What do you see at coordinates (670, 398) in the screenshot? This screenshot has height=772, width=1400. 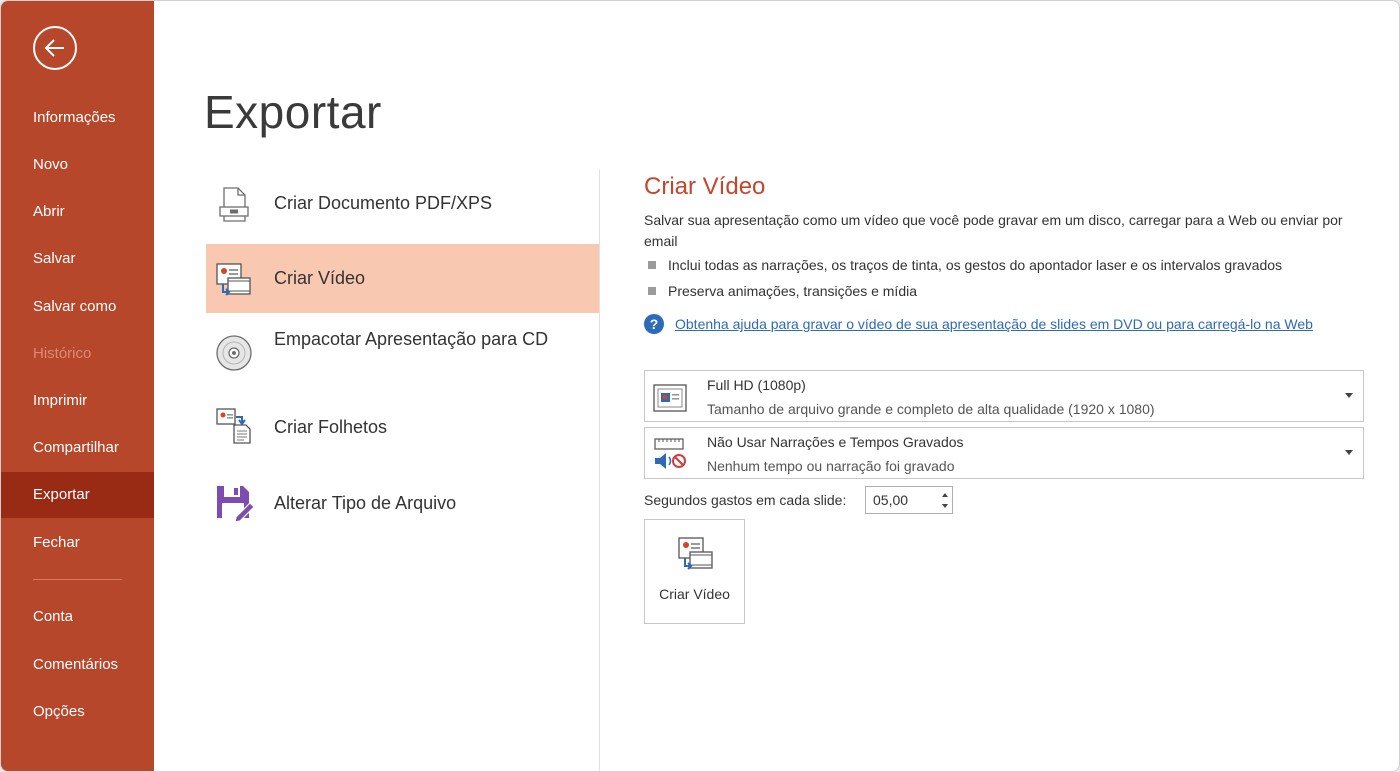 I see `full-hd-icon` at bounding box center [670, 398].